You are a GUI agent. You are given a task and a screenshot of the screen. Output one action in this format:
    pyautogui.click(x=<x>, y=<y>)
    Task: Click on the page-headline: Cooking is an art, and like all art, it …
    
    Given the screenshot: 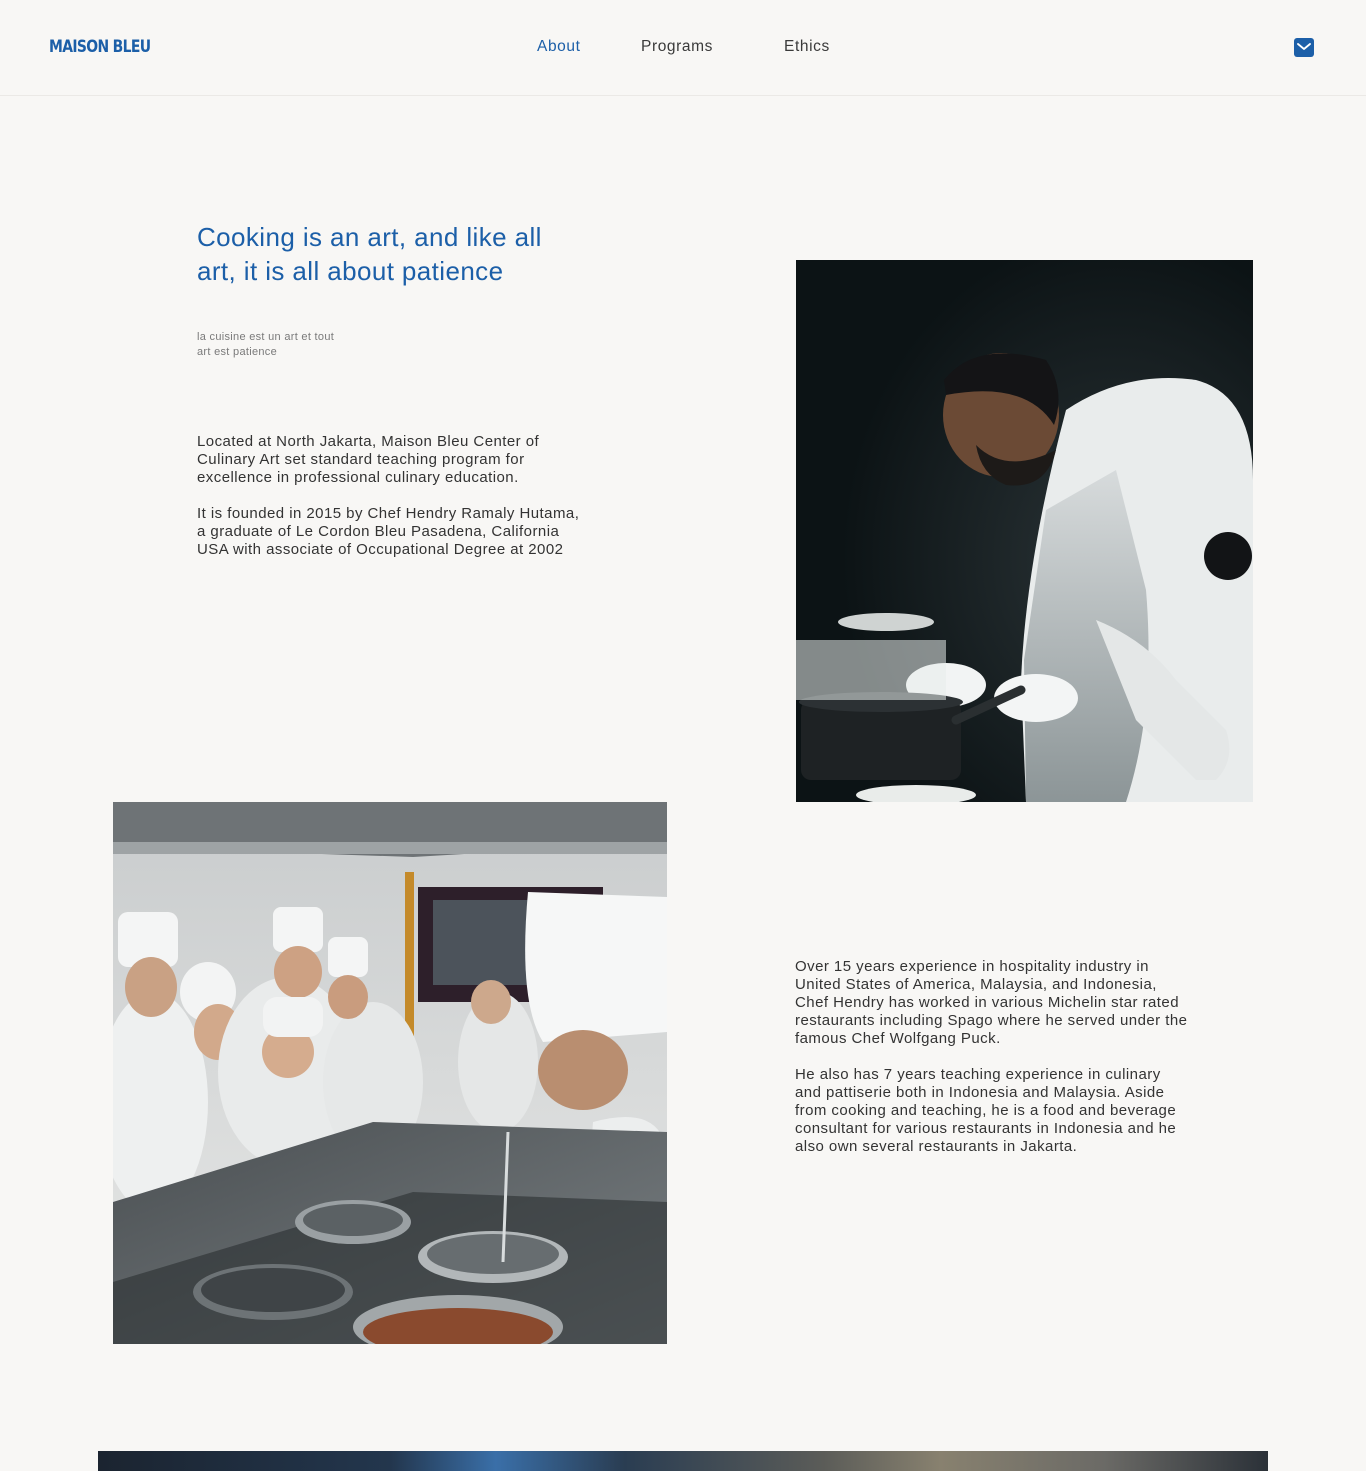 What is the action you would take?
    pyautogui.click(x=407, y=254)
    